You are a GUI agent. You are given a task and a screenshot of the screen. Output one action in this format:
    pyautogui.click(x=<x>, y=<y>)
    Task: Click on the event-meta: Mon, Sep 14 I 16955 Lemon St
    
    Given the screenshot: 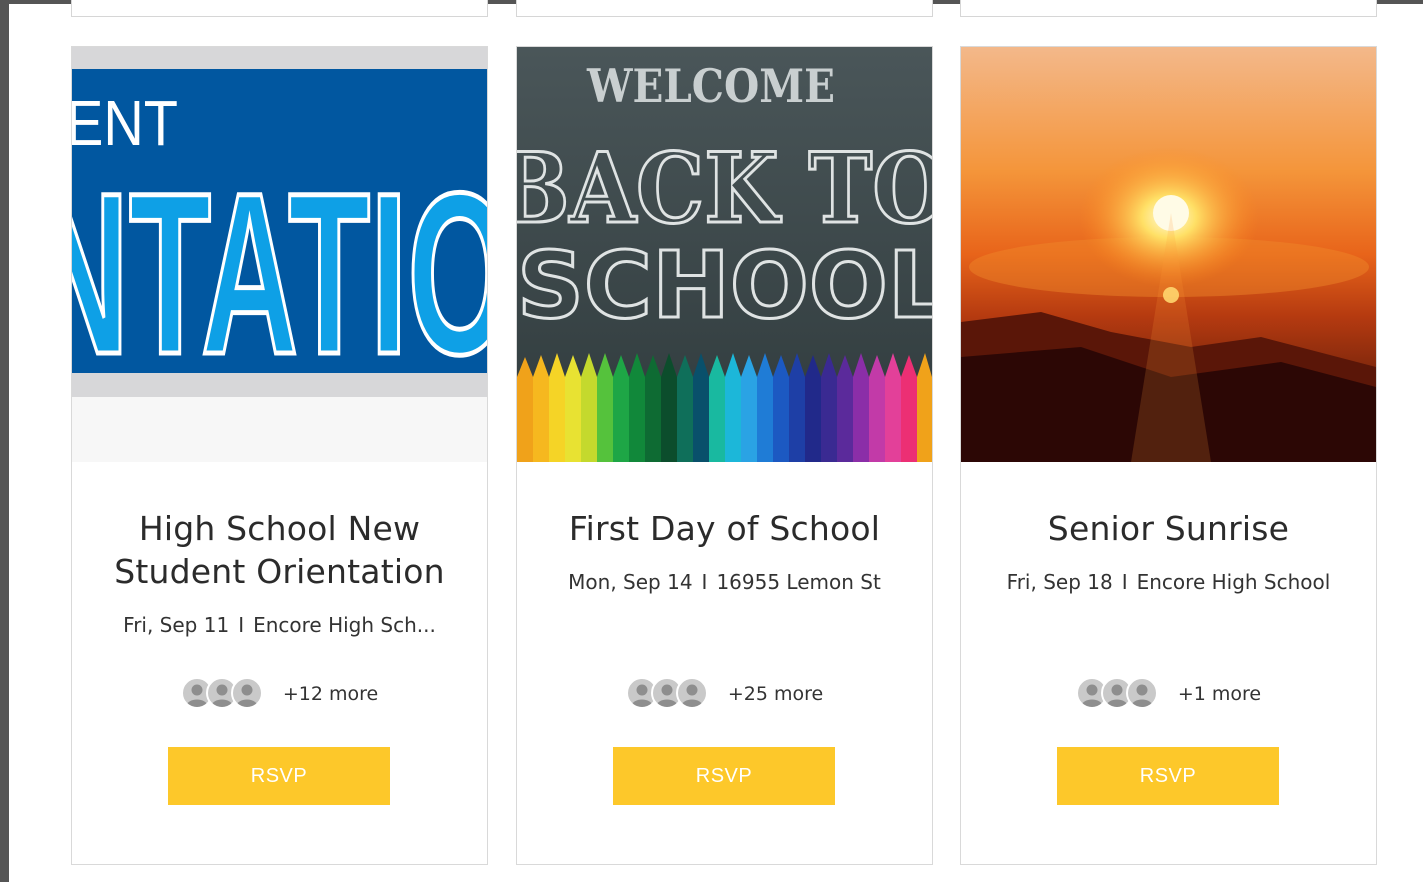 What is the action you would take?
    pyautogui.click(x=724, y=582)
    